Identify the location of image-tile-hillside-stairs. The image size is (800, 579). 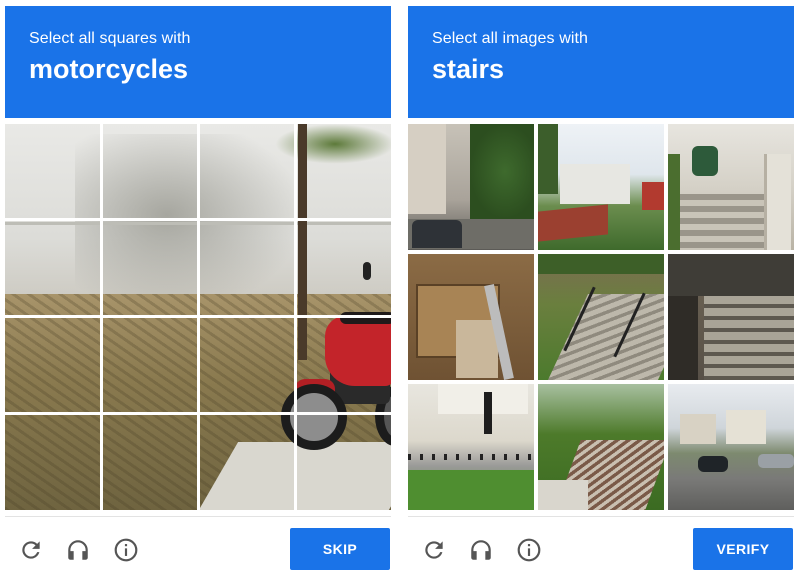
(601, 447).